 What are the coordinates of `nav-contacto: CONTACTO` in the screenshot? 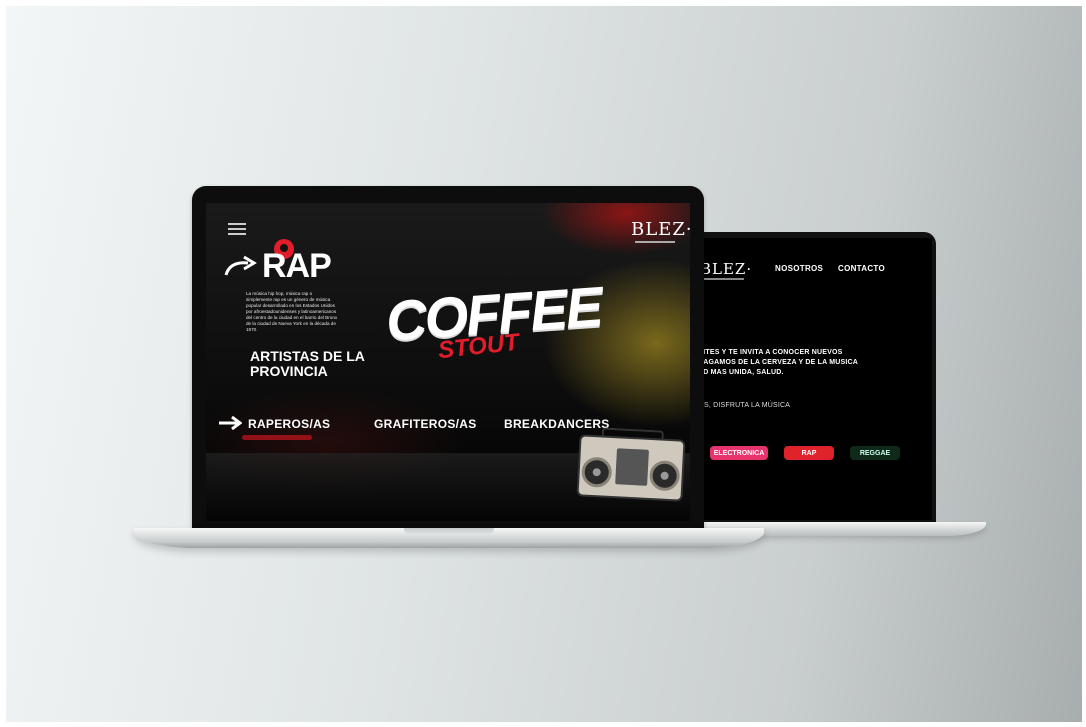 It's located at (861, 268).